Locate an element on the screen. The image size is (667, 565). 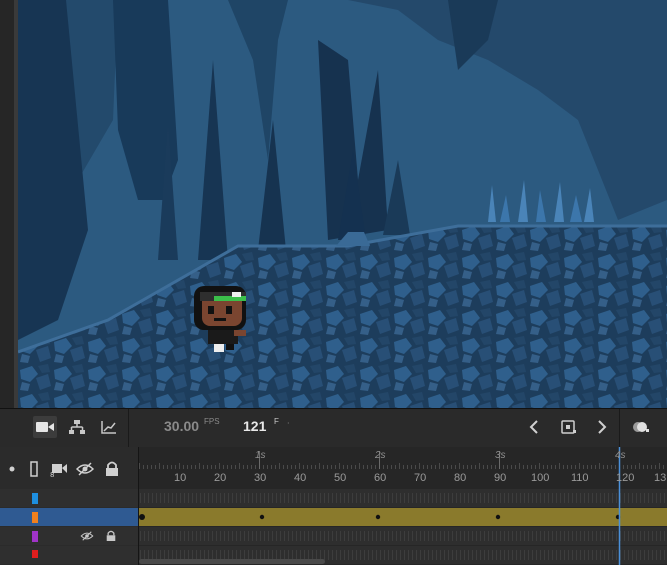
outline-icon is located at coordinates (34, 469).